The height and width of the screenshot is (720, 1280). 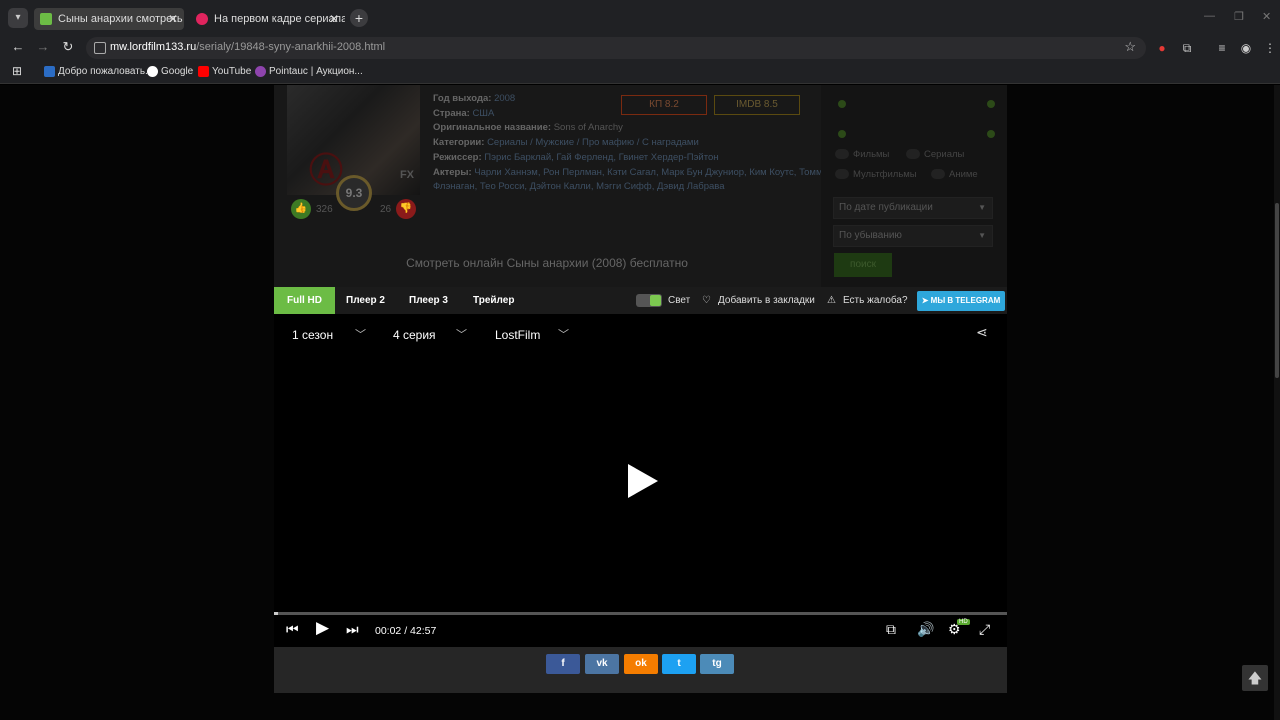 What do you see at coordinates (483, 113) in the screenshot?
I see `country-link: США` at bounding box center [483, 113].